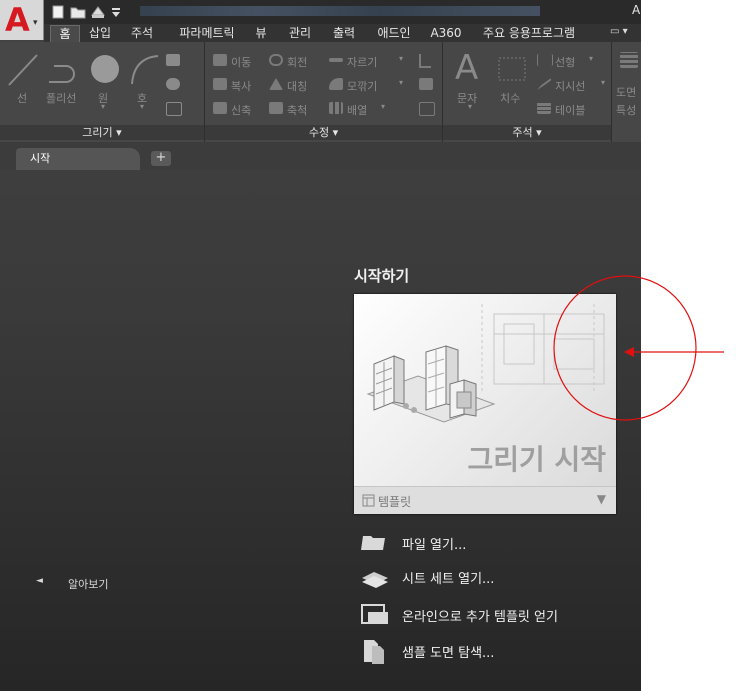  I want to click on annotation-circle, so click(625, 348).